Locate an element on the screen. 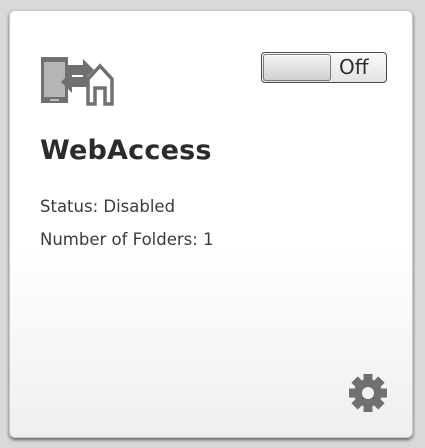  on-off-toggle: Off is located at coordinates (324, 68).